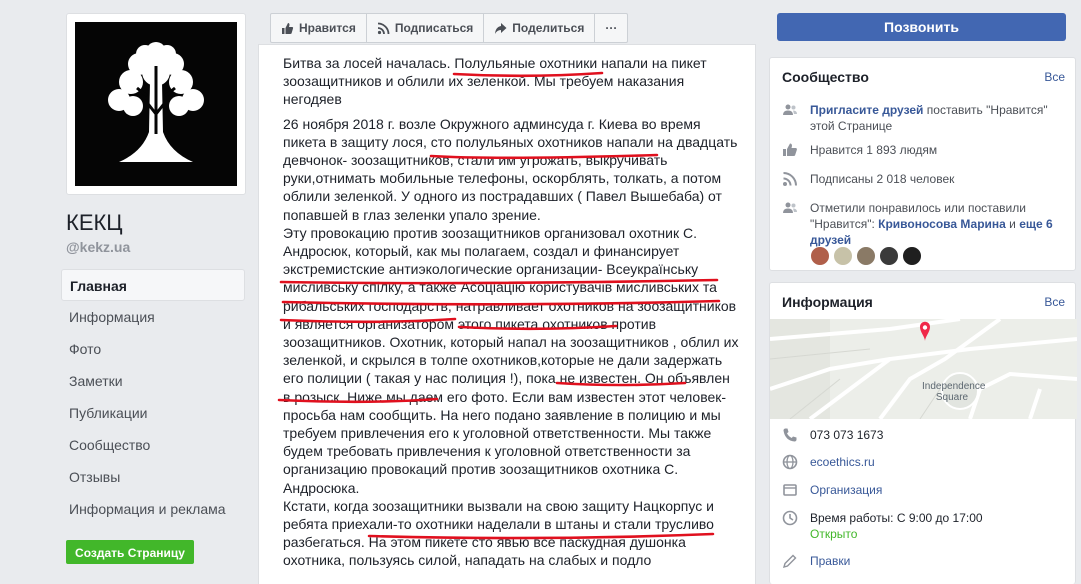 This screenshot has height=584, width=1081. I want to click on nav-item-photos: Фото, so click(153, 349).